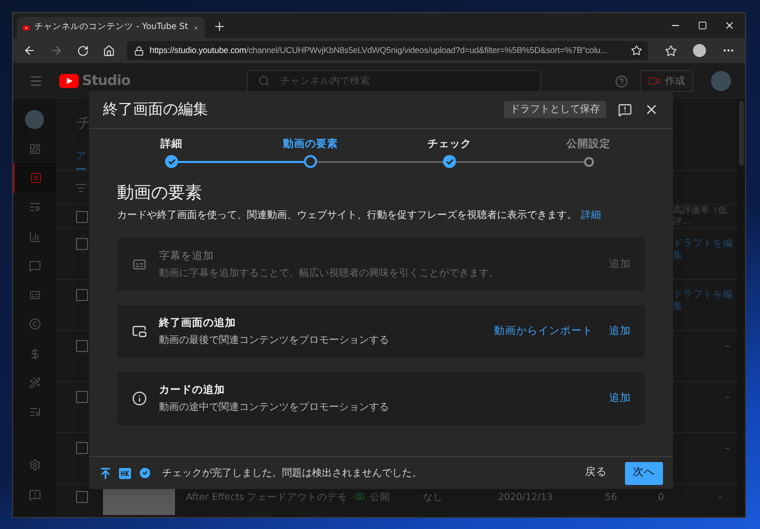 This screenshot has height=529, width=760. What do you see at coordinates (662, 498) in the screenshot?
I see `comments-cell-text: 0` at bounding box center [662, 498].